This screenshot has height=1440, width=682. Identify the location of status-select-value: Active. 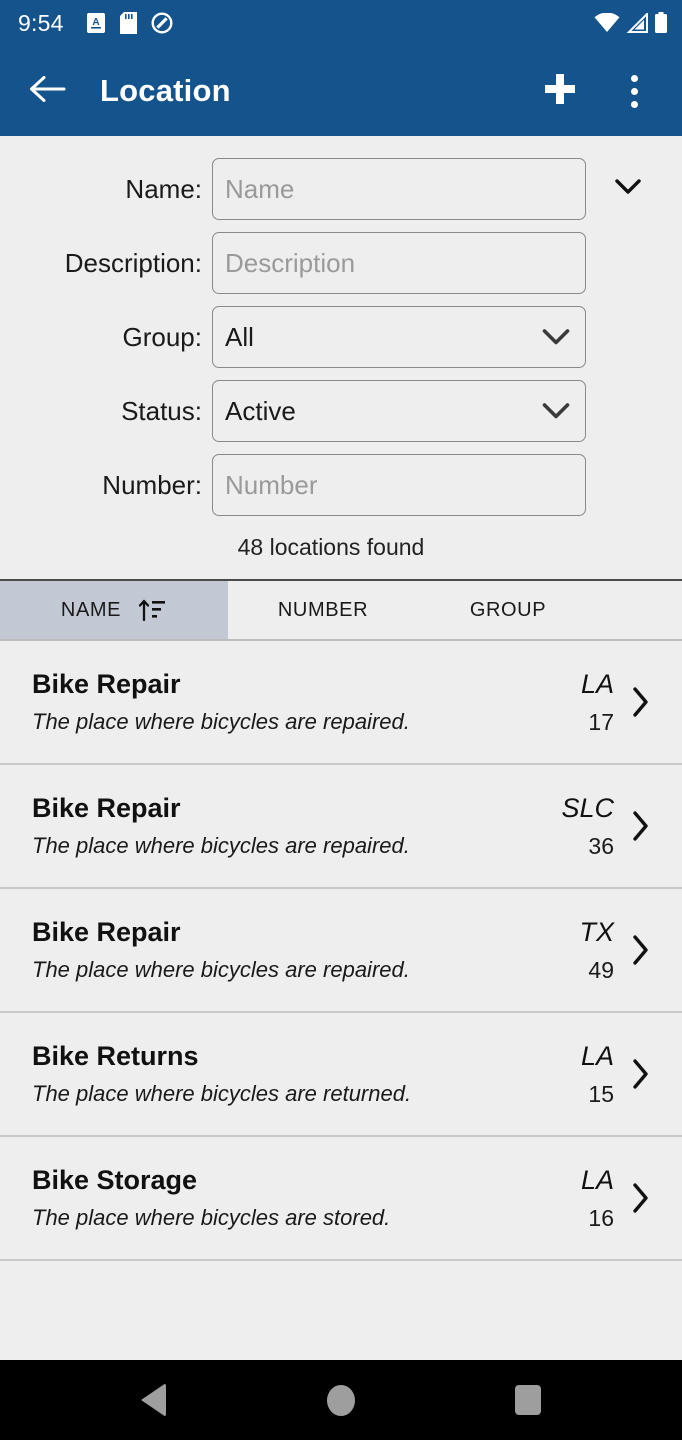
(260, 410).